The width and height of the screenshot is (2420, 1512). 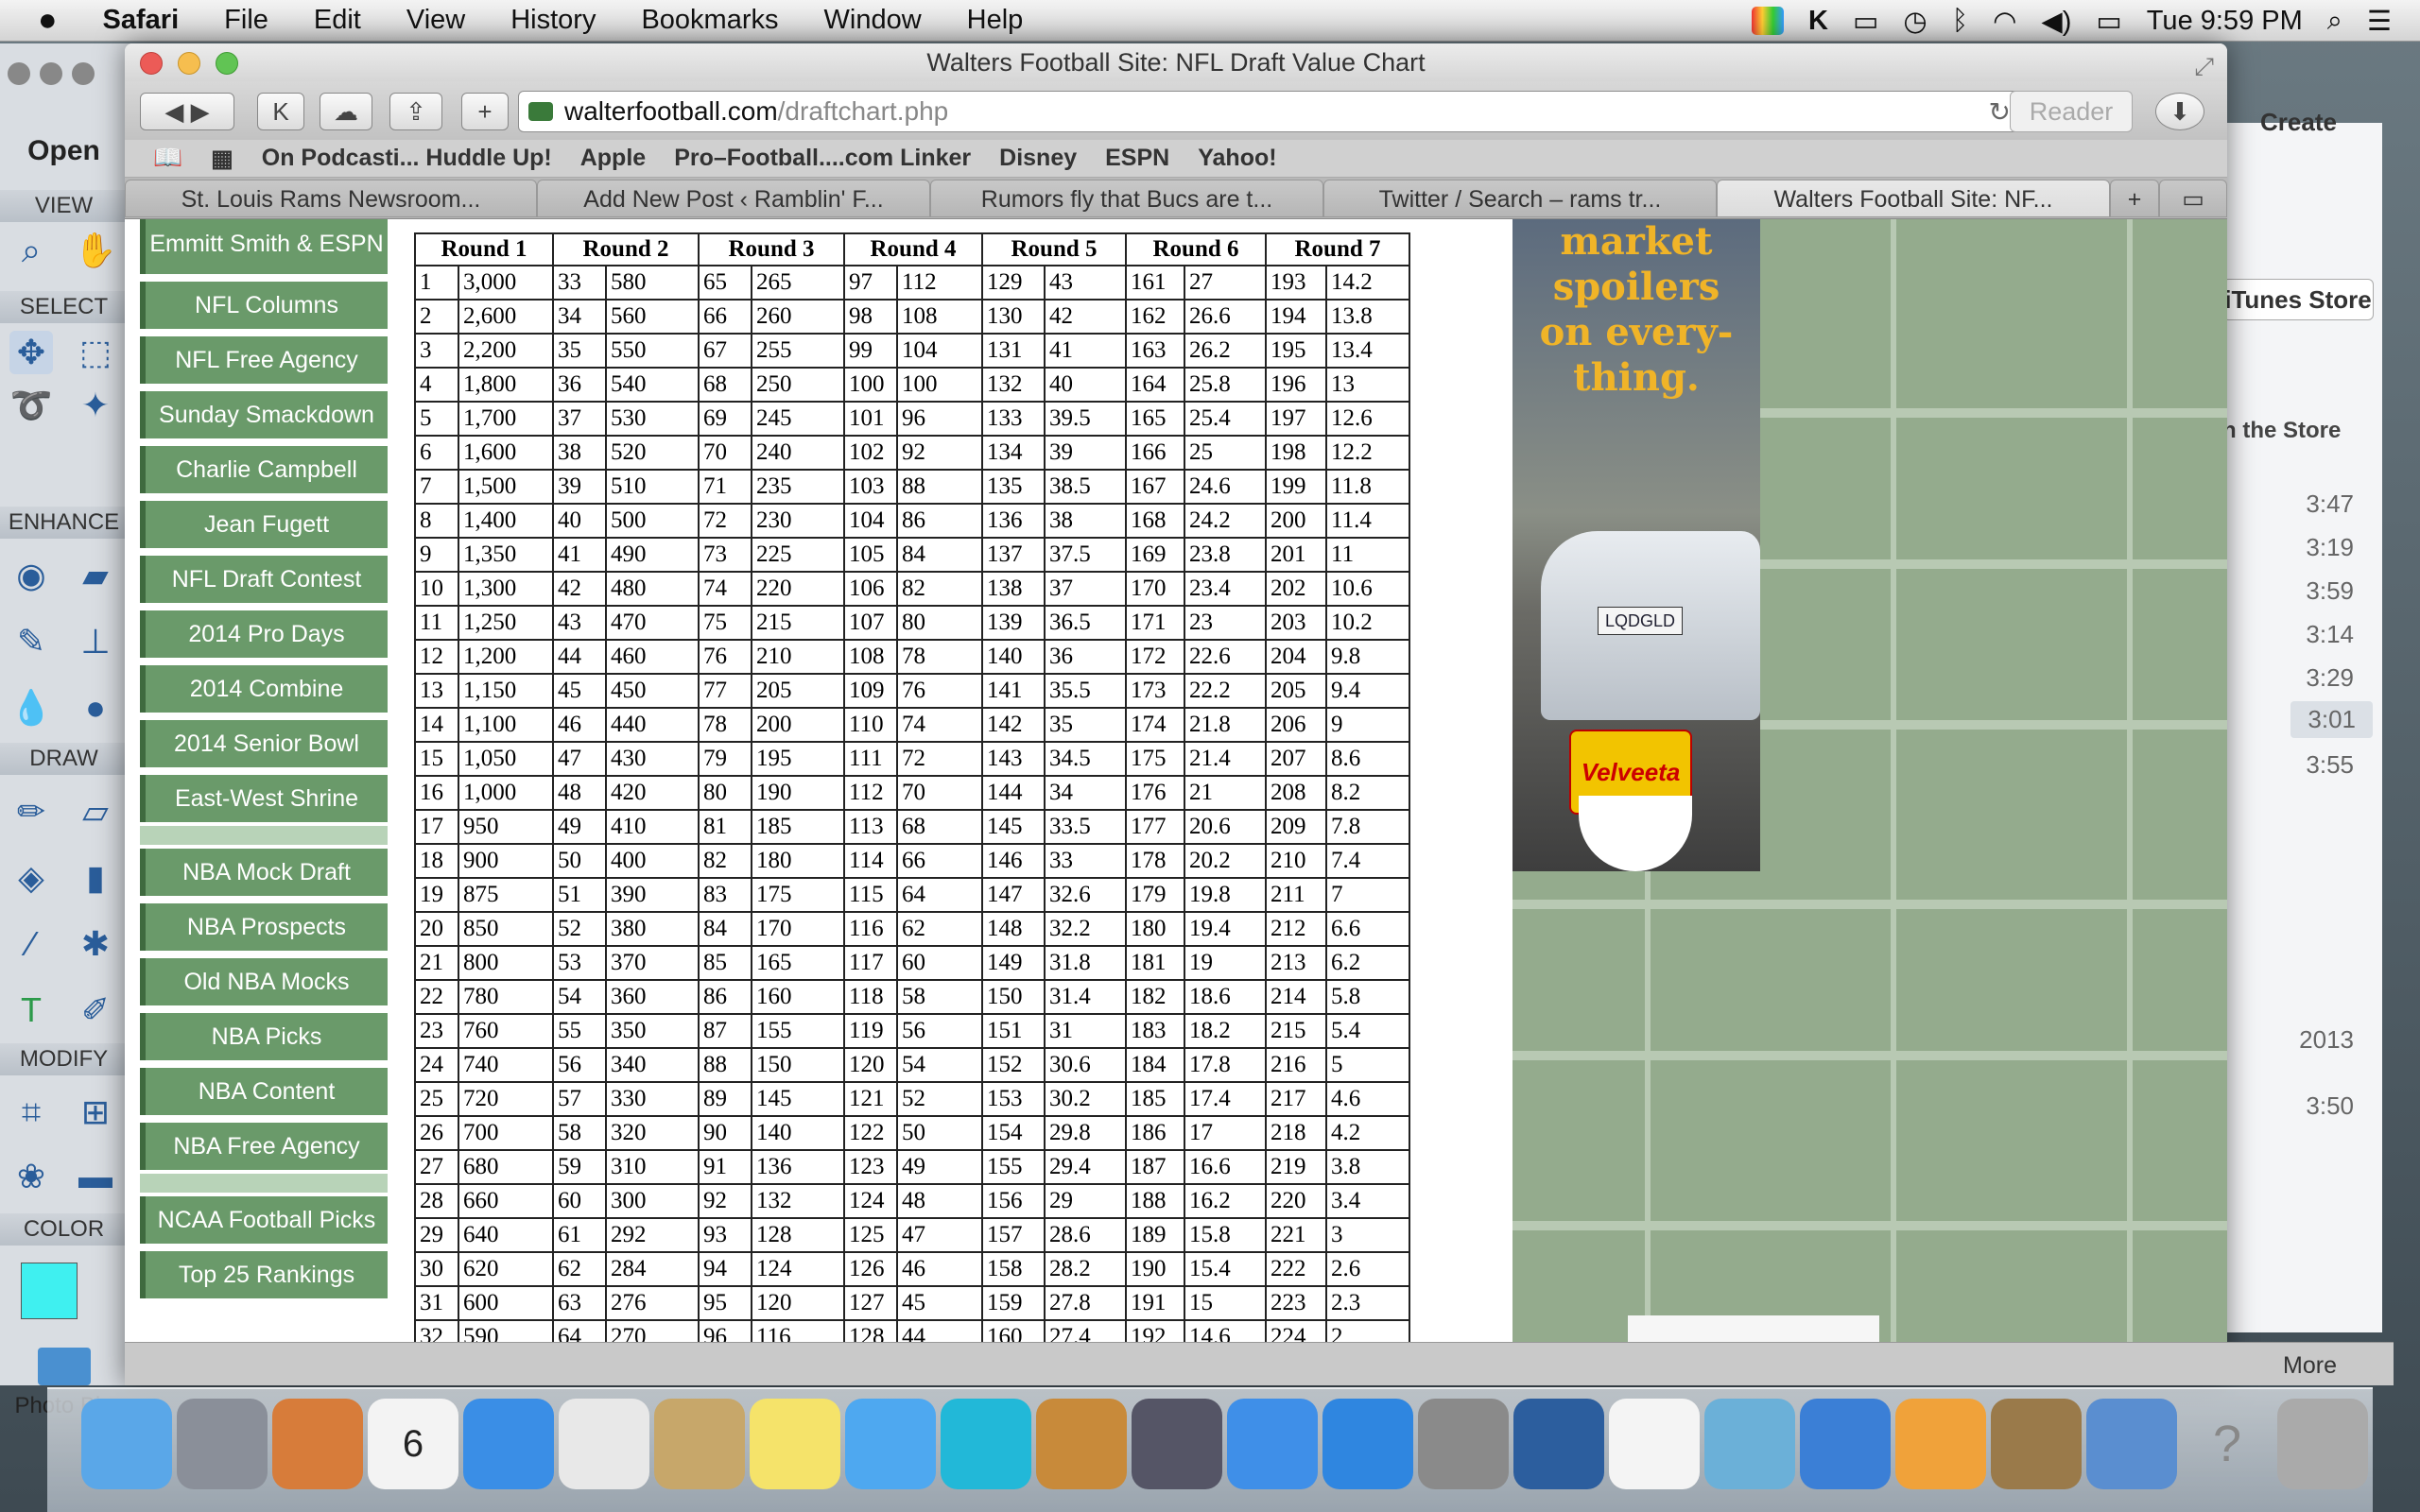 I want to click on new-tab-plus-icon: +, so click(x=485, y=111).